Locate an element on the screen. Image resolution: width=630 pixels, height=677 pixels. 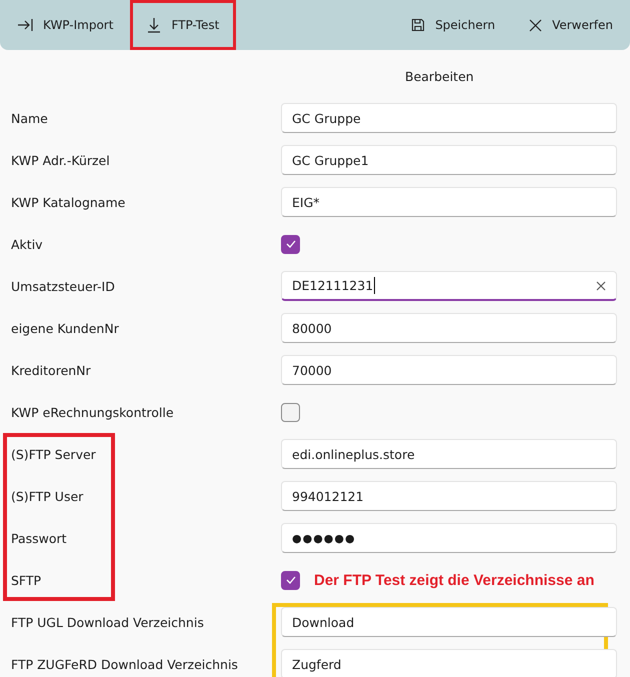
text-field: 994012121 is located at coordinates (449, 496).